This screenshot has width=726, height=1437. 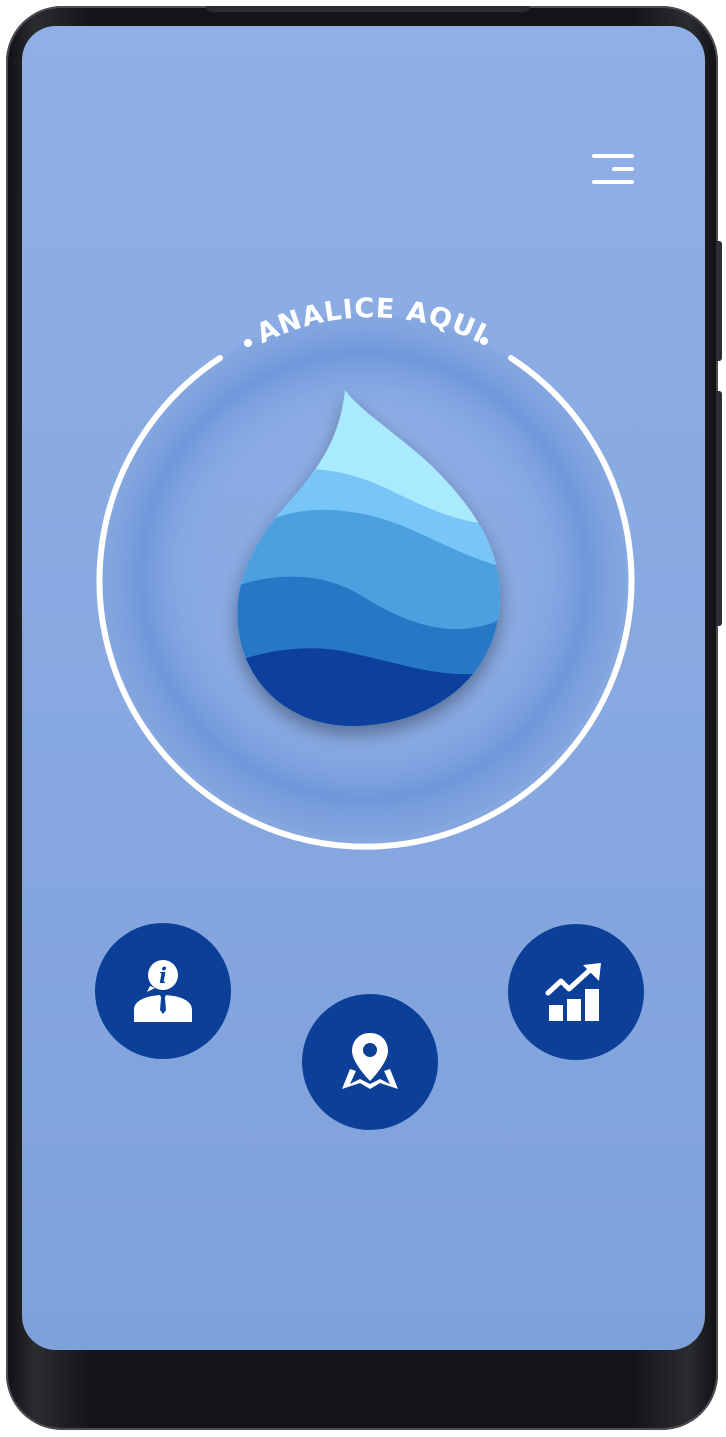 What do you see at coordinates (248, 343) in the screenshot?
I see `label-dot-left` at bounding box center [248, 343].